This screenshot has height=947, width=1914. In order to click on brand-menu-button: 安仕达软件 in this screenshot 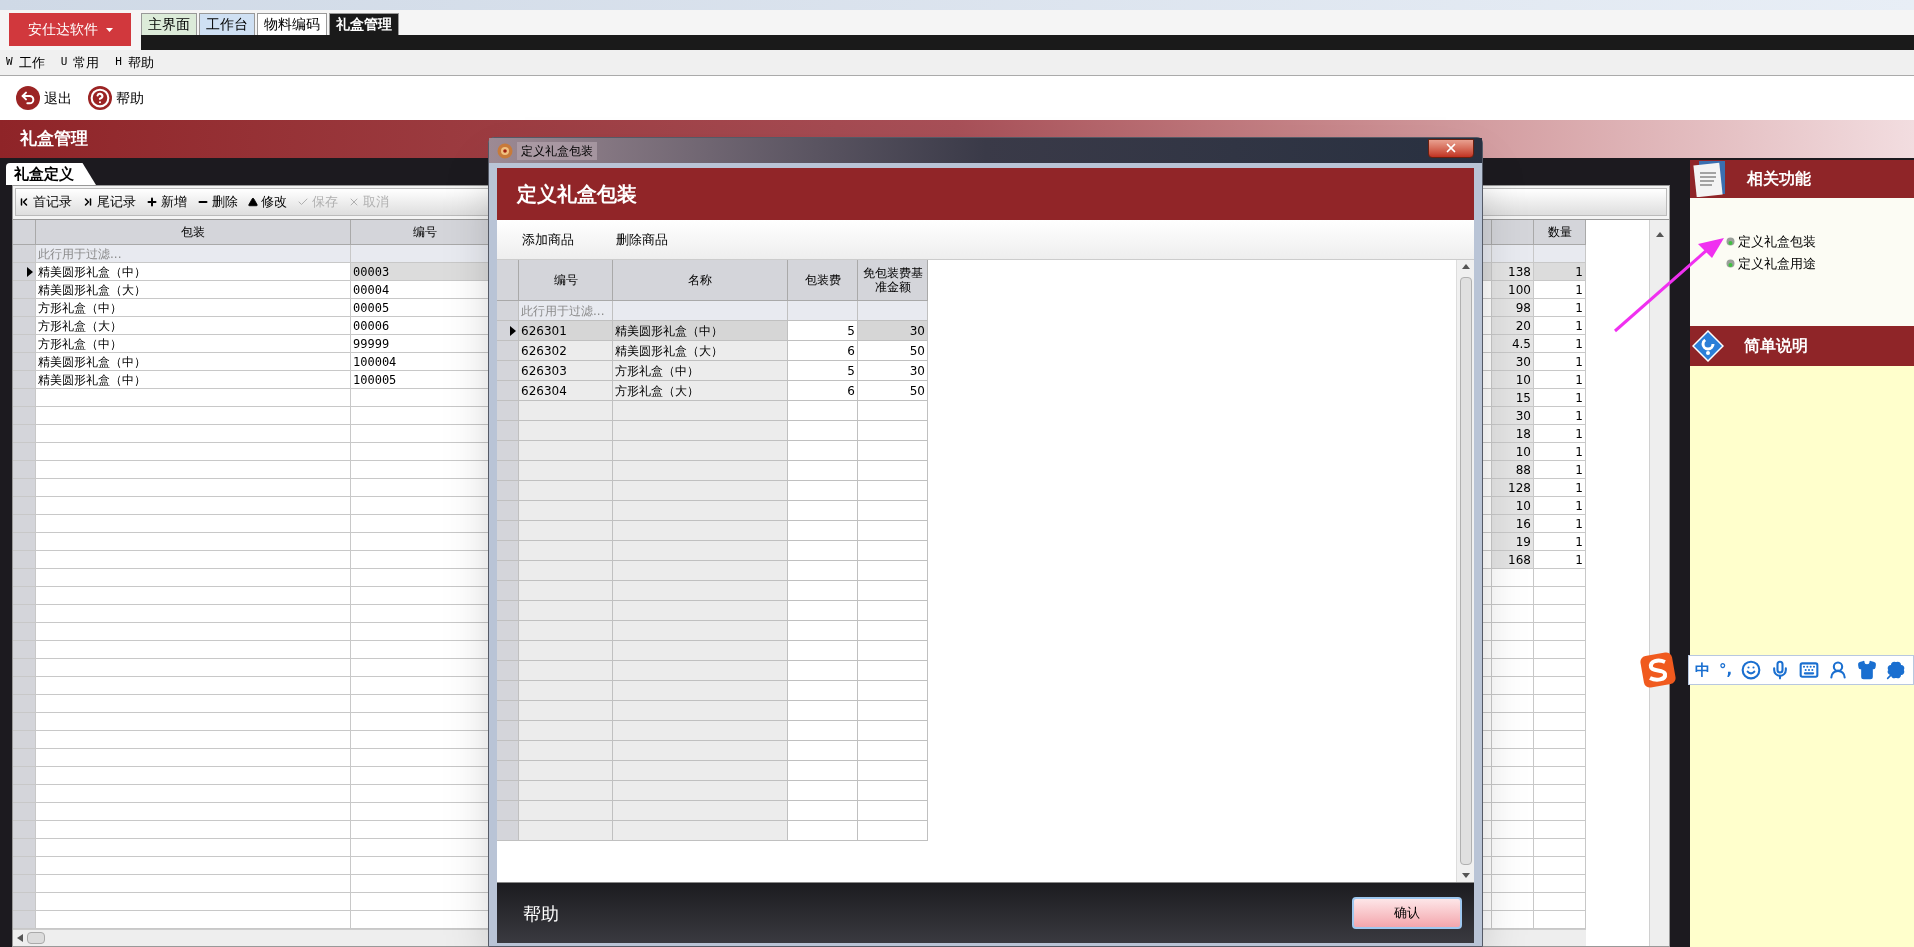, I will do `click(70, 29)`.